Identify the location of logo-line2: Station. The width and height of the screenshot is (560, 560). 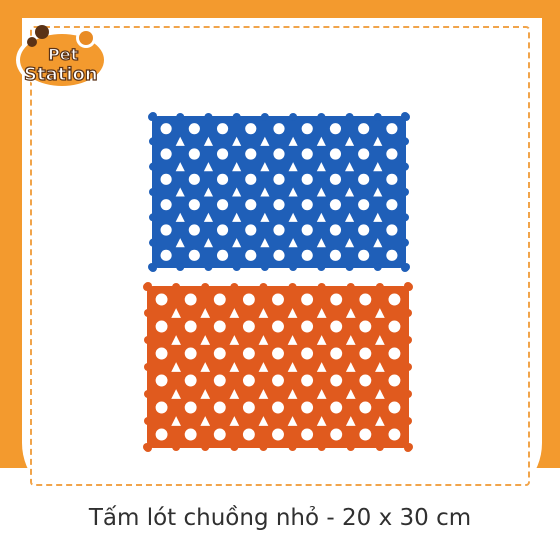
(61, 74).